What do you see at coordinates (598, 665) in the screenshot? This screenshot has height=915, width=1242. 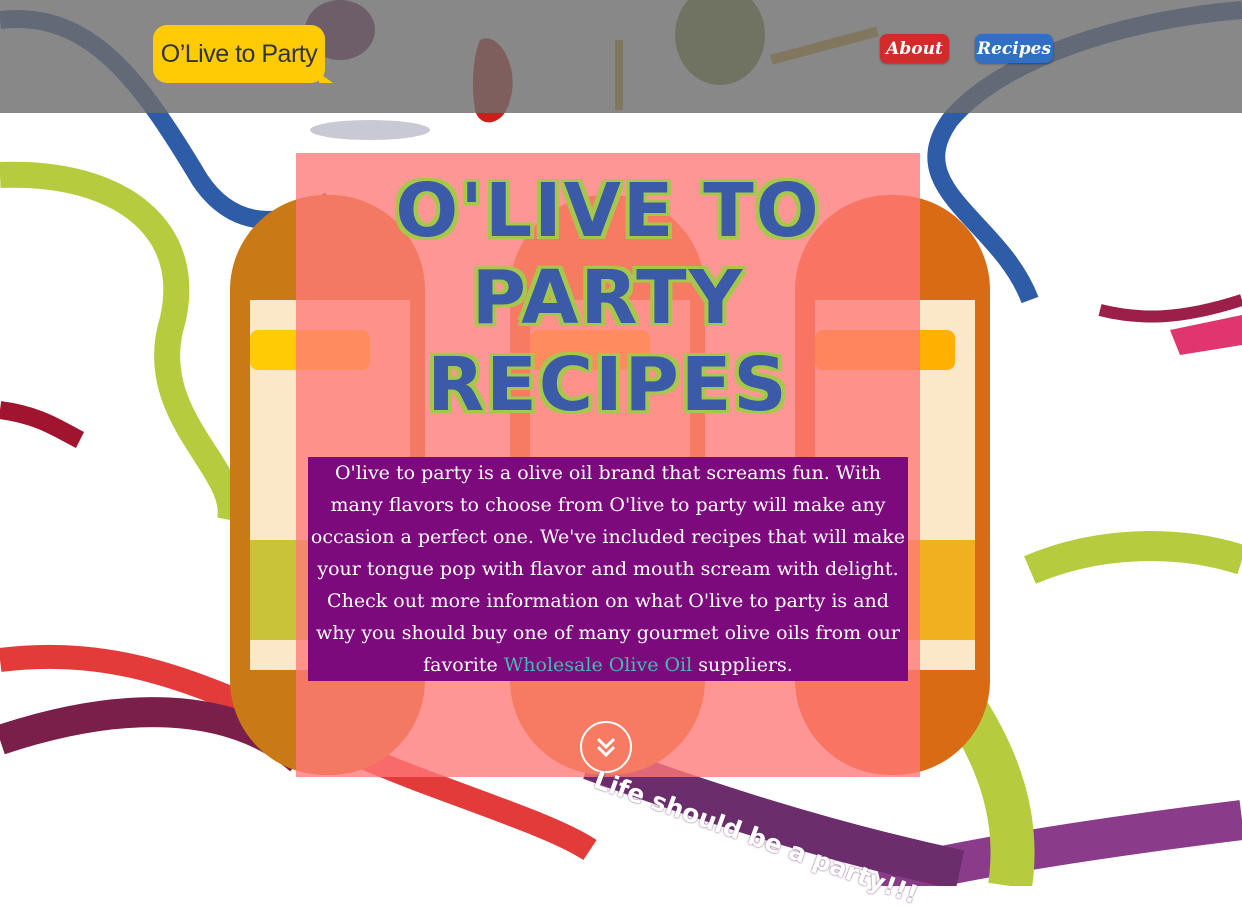 I see `wholesale-olive-oil-link: Wholesale Olive Oil` at bounding box center [598, 665].